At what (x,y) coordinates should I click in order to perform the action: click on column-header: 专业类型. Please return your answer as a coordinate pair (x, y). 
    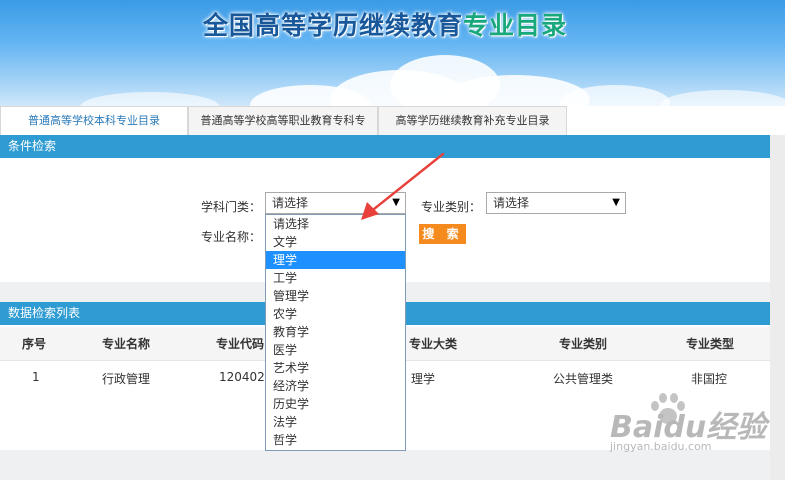
    Looking at the image, I should click on (710, 344).